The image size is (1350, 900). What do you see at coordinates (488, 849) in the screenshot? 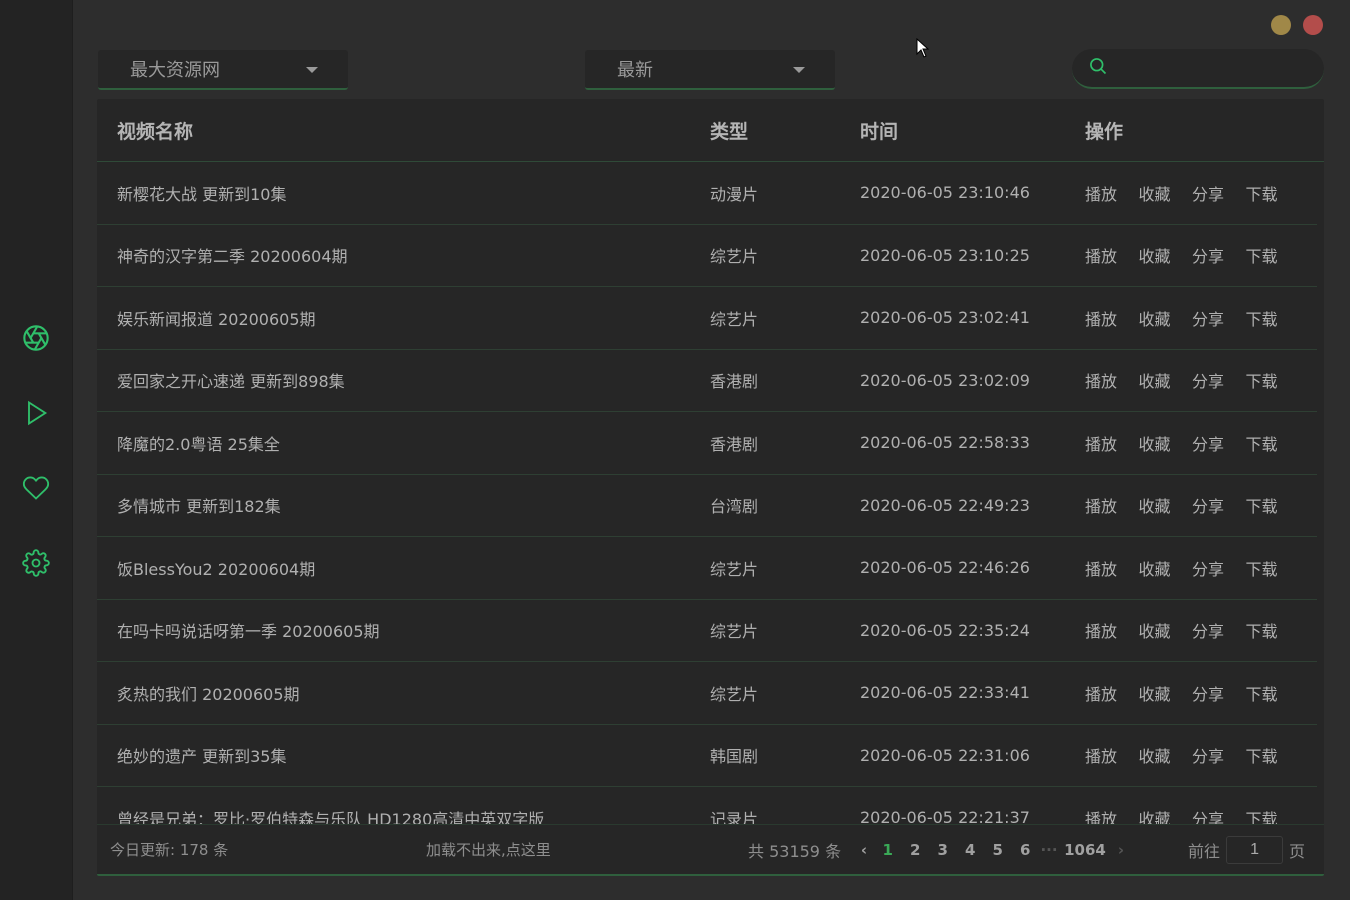
I see `reload-link: 加载不出来,点这里` at bounding box center [488, 849].